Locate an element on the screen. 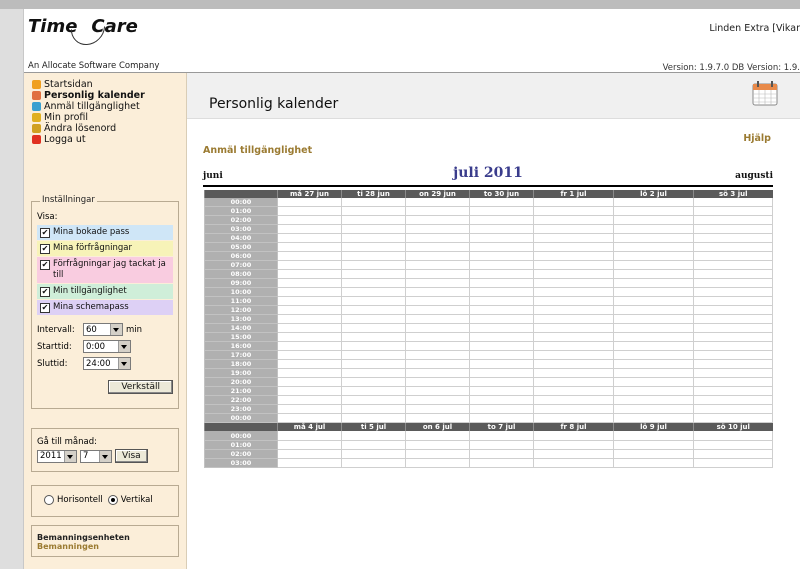 The width and height of the screenshot is (800, 569). help-link: Hjälp is located at coordinates (757, 138).